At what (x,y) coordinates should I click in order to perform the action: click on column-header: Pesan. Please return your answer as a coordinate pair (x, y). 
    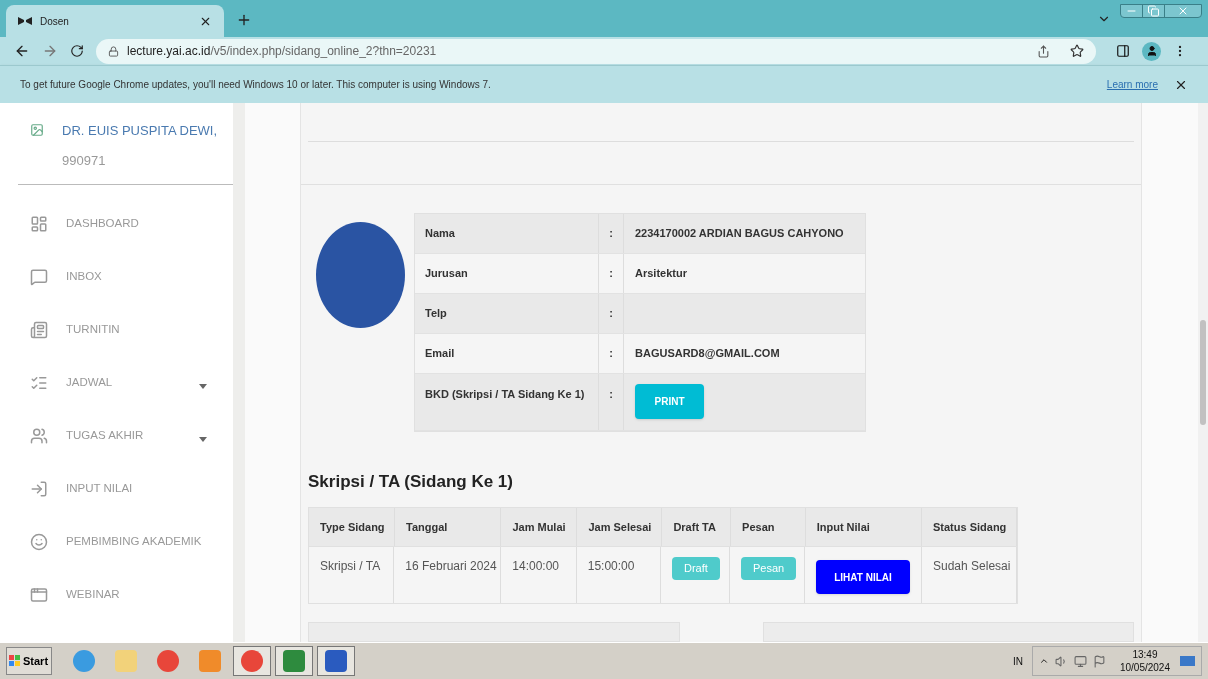
    Looking at the image, I should click on (758, 527).